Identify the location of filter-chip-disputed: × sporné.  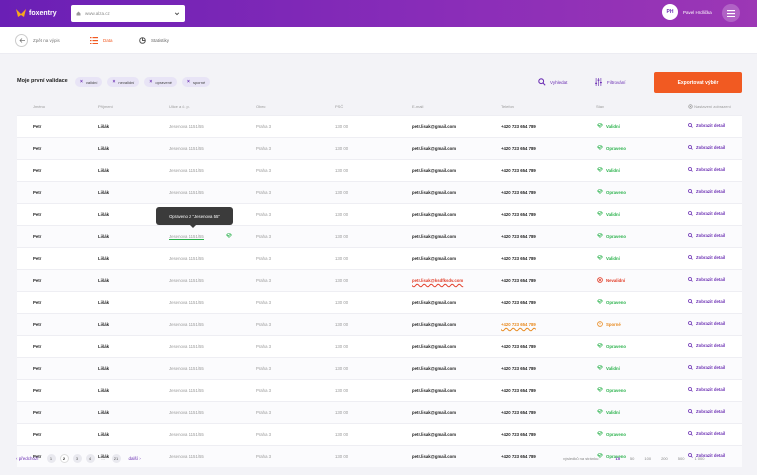
(196, 82).